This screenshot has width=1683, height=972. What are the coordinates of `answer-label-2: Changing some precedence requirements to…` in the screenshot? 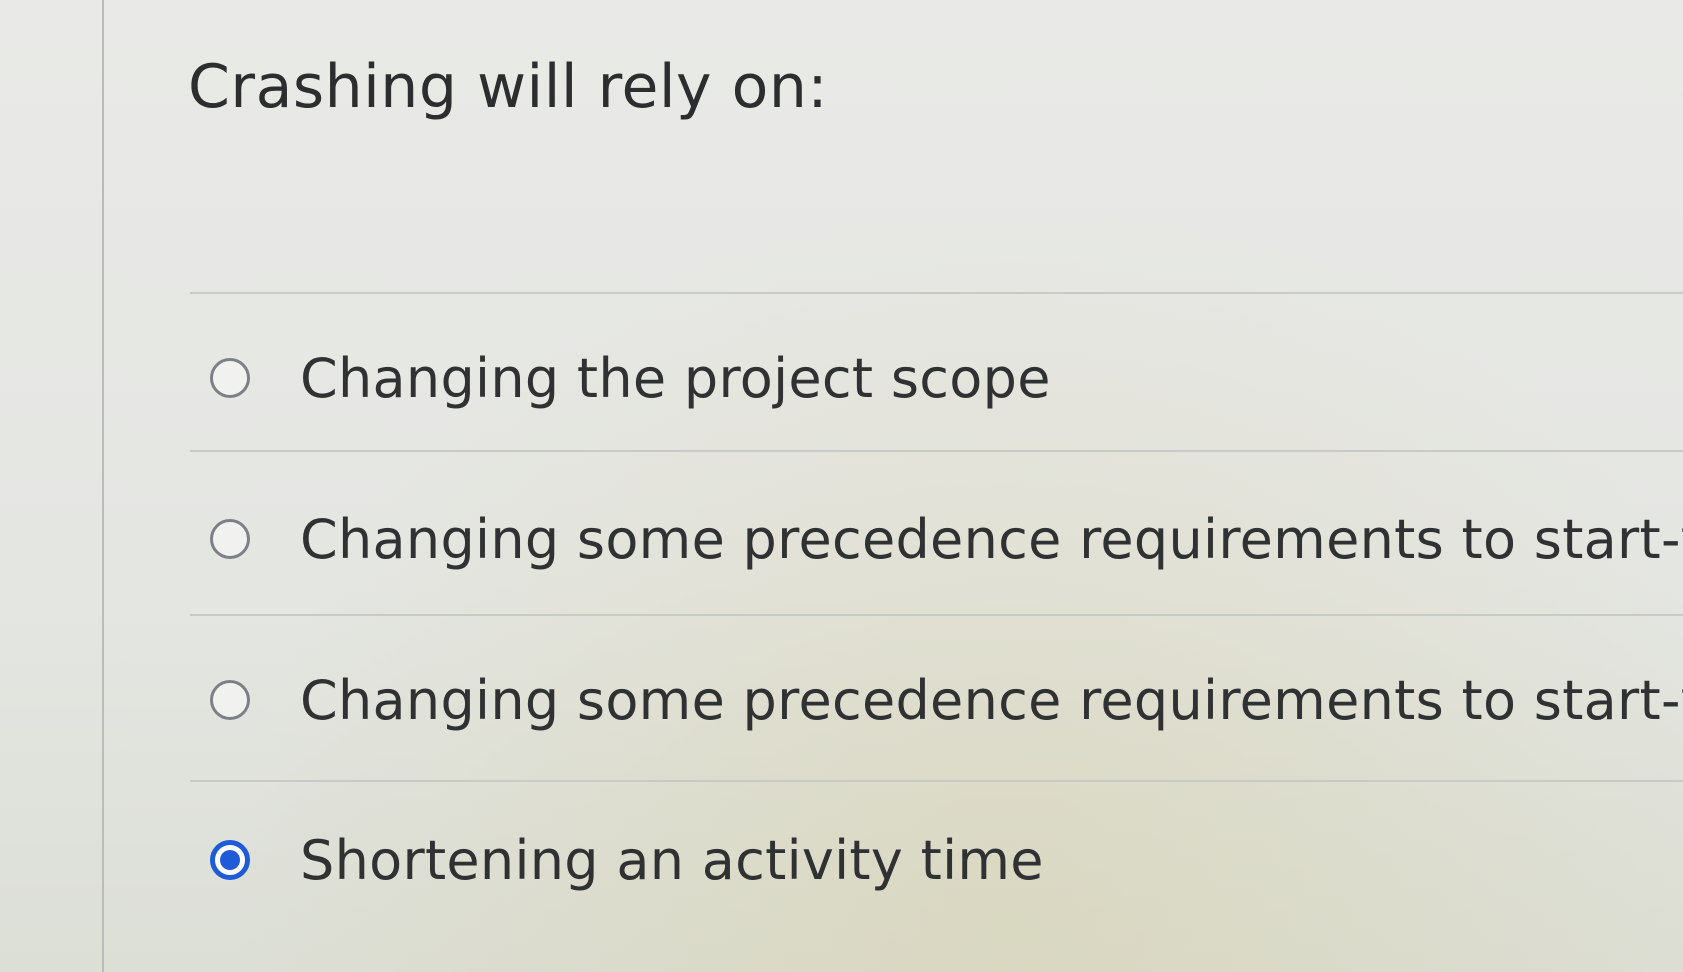 It's located at (991, 539).